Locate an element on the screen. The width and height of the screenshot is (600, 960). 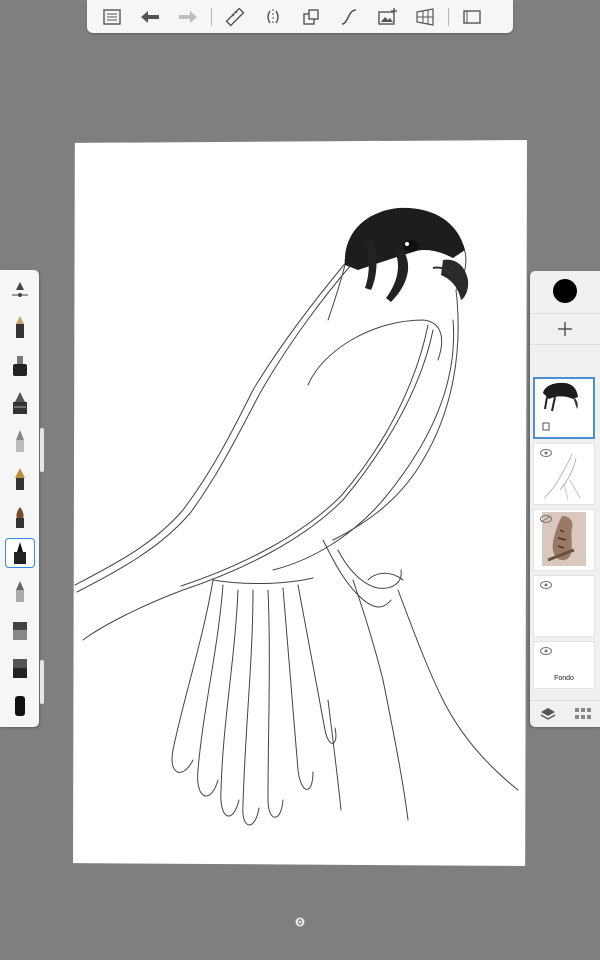
ruler-icon is located at coordinates (235, 16).